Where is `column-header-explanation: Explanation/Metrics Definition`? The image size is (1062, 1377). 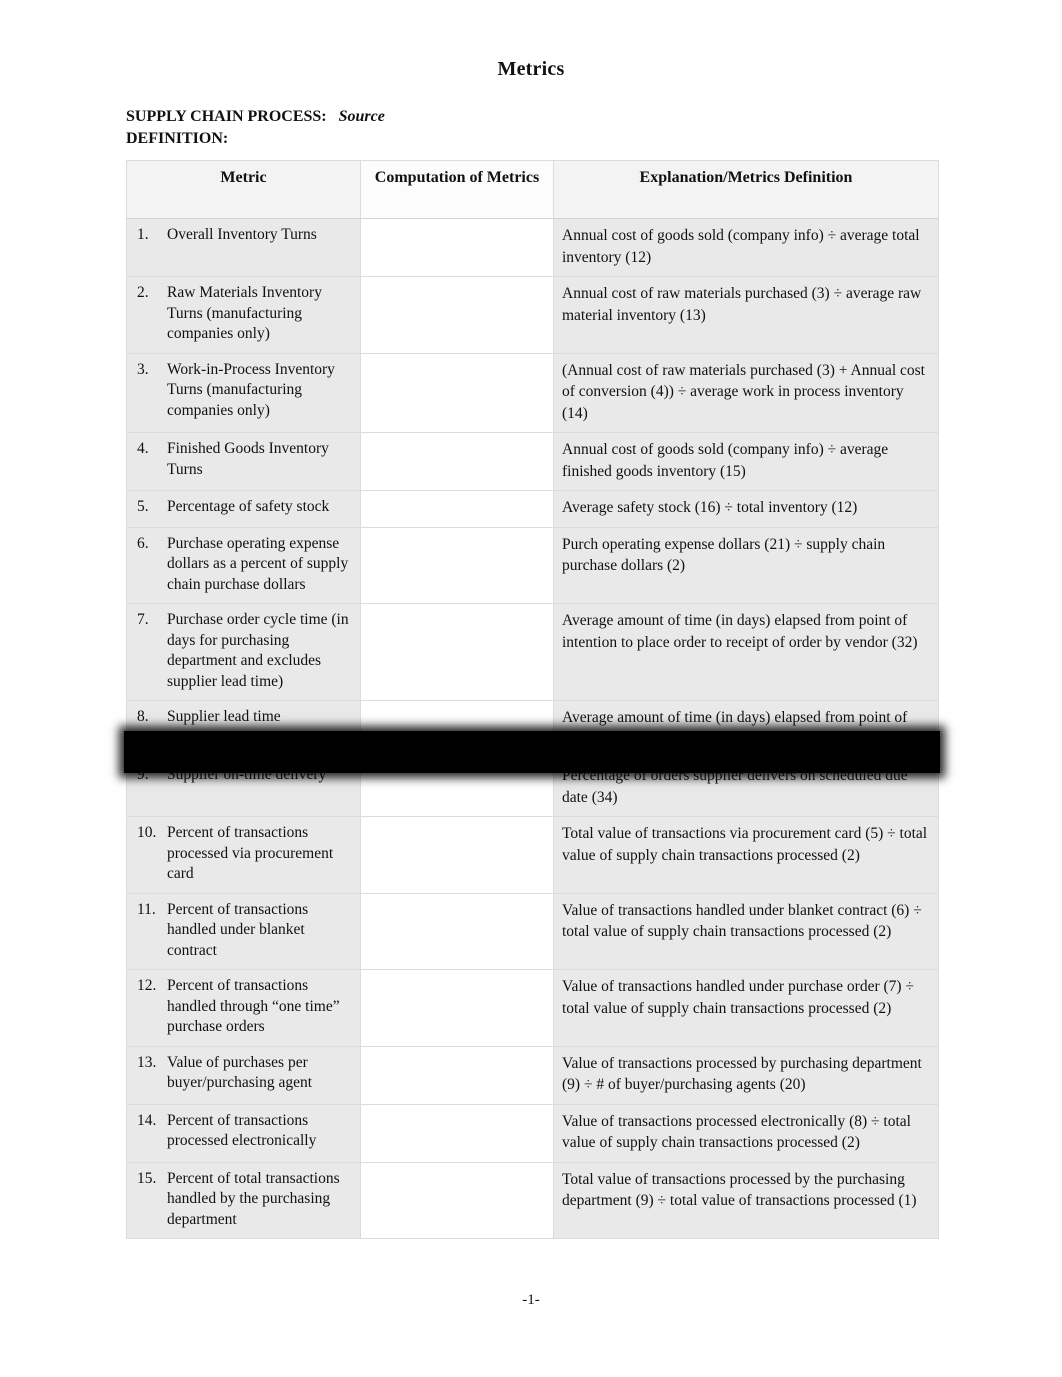
column-header-explanation: Explanation/Metrics Definition is located at coordinates (746, 189).